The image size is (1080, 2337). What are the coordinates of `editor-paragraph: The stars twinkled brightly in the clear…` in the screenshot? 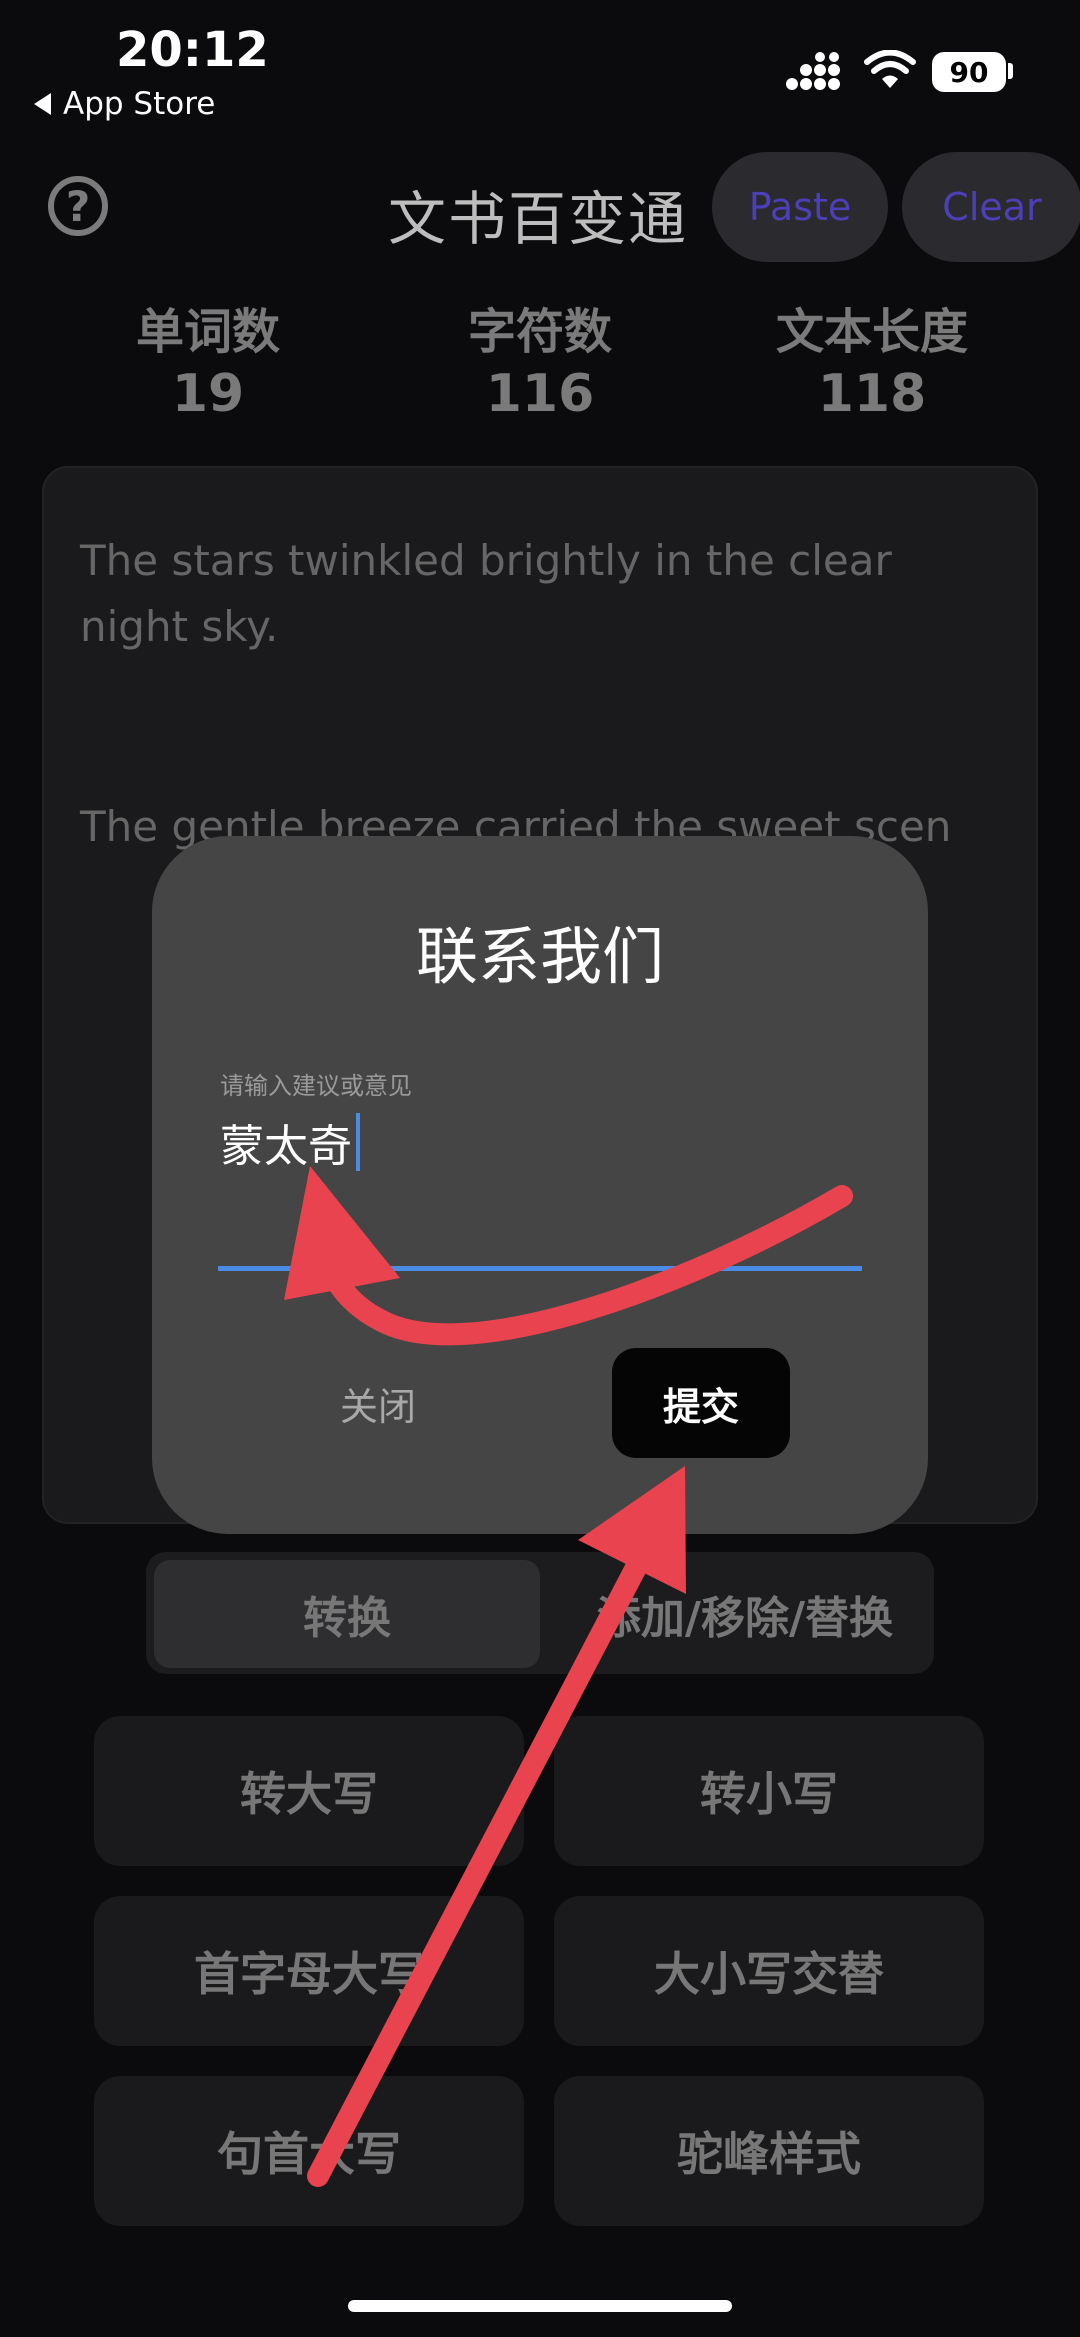 It's located at (486, 593).